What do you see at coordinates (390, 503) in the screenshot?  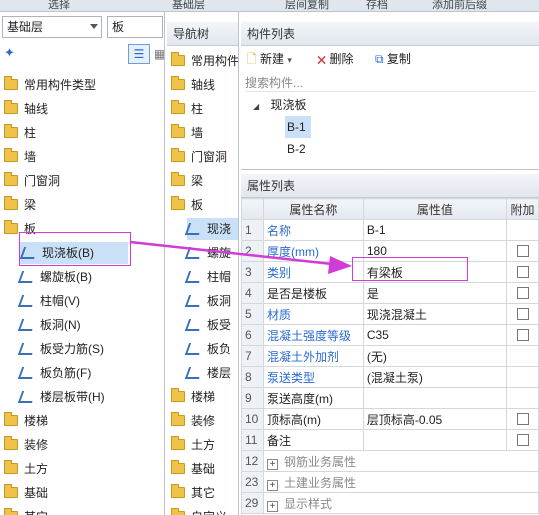 I see `property-row: 29 + 显示样式` at bounding box center [390, 503].